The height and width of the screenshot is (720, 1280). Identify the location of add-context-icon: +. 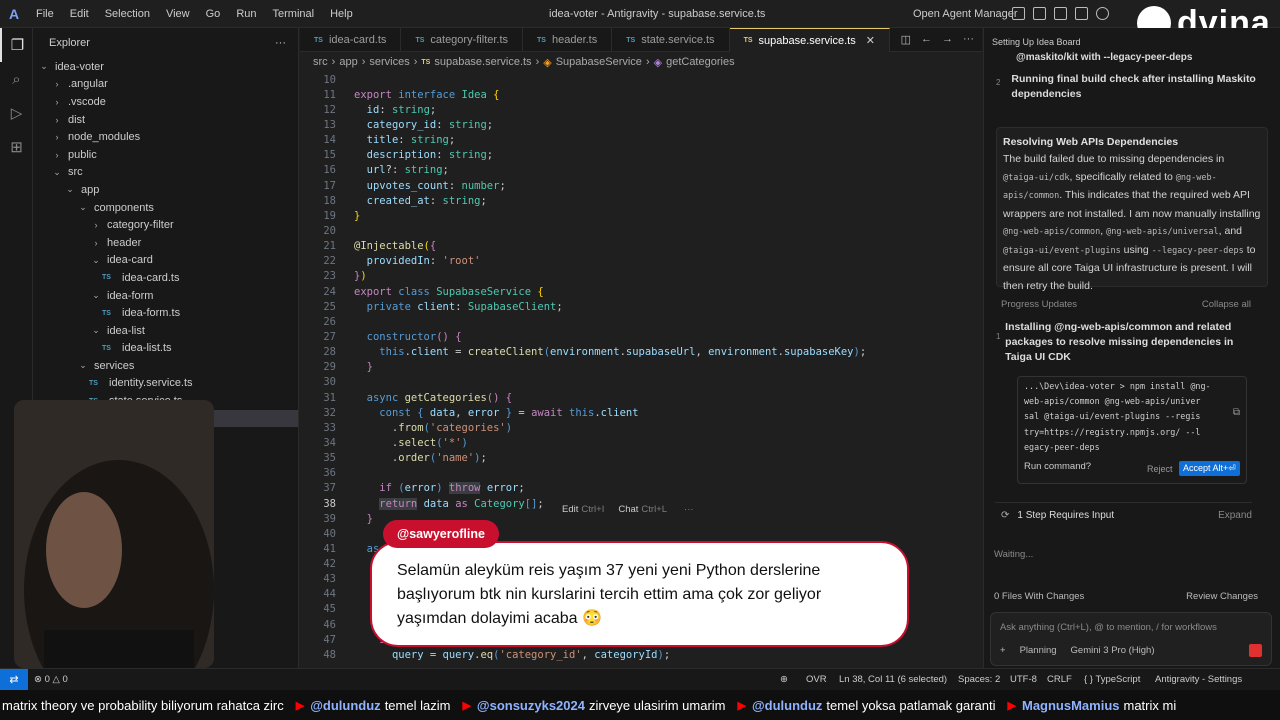
(1003, 650).